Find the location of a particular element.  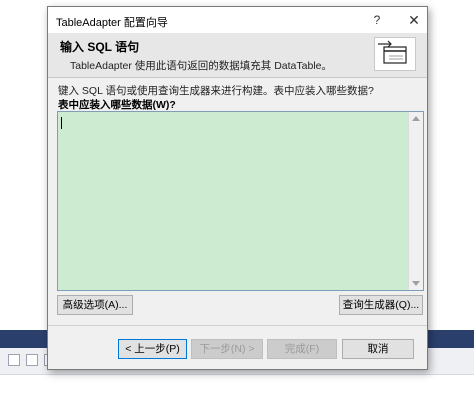

text-caret is located at coordinates (61, 123).